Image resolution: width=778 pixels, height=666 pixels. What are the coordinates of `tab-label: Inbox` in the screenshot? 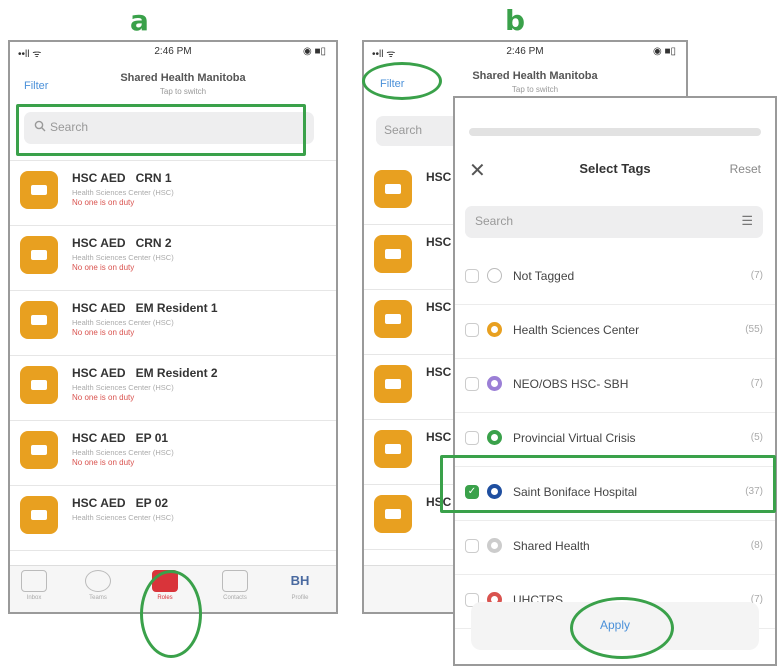 It's located at (34, 598).